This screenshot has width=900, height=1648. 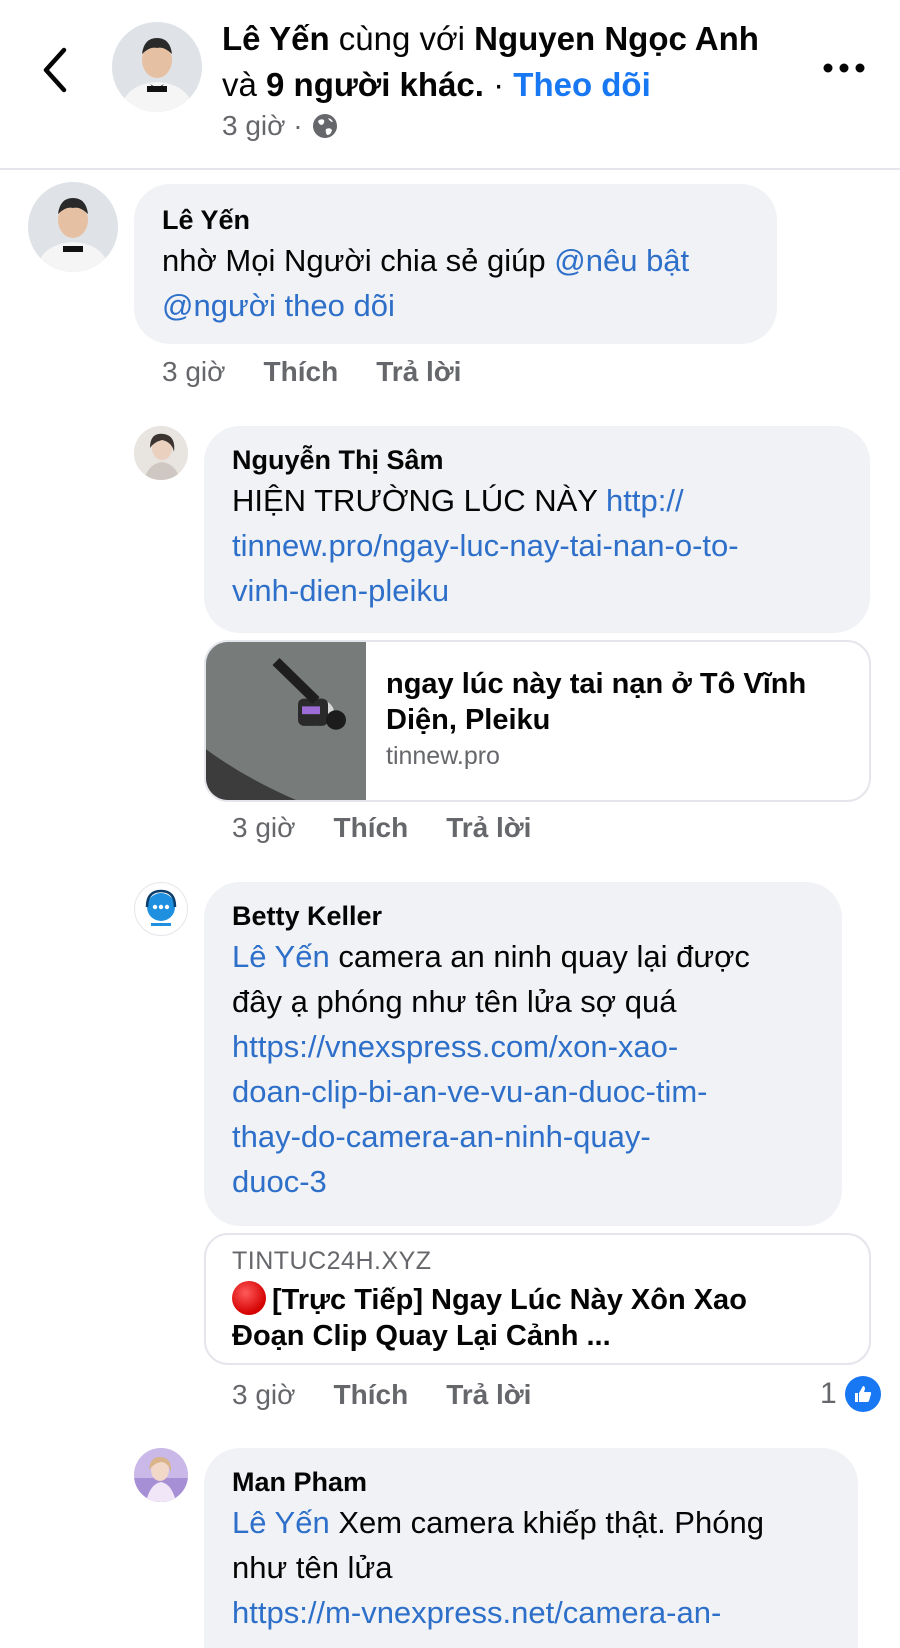 What do you see at coordinates (340, 590) in the screenshot?
I see `comment-link: vinh-dien-pleiku` at bounding box center [340, 590].